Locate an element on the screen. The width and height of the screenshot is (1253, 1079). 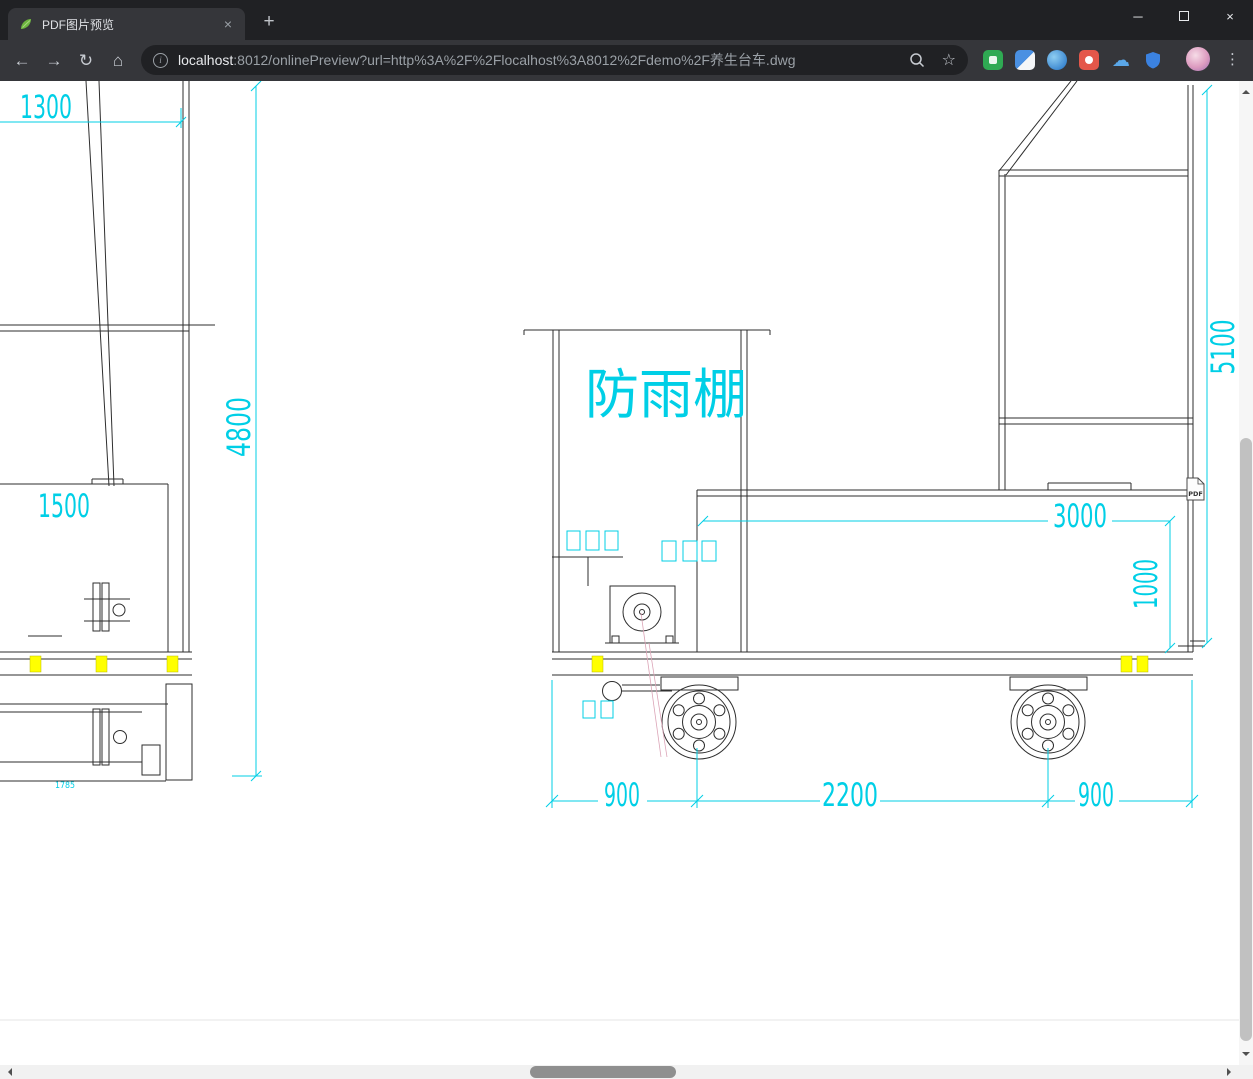
scroll-left-arrow is located at coordinates (8, 1072).